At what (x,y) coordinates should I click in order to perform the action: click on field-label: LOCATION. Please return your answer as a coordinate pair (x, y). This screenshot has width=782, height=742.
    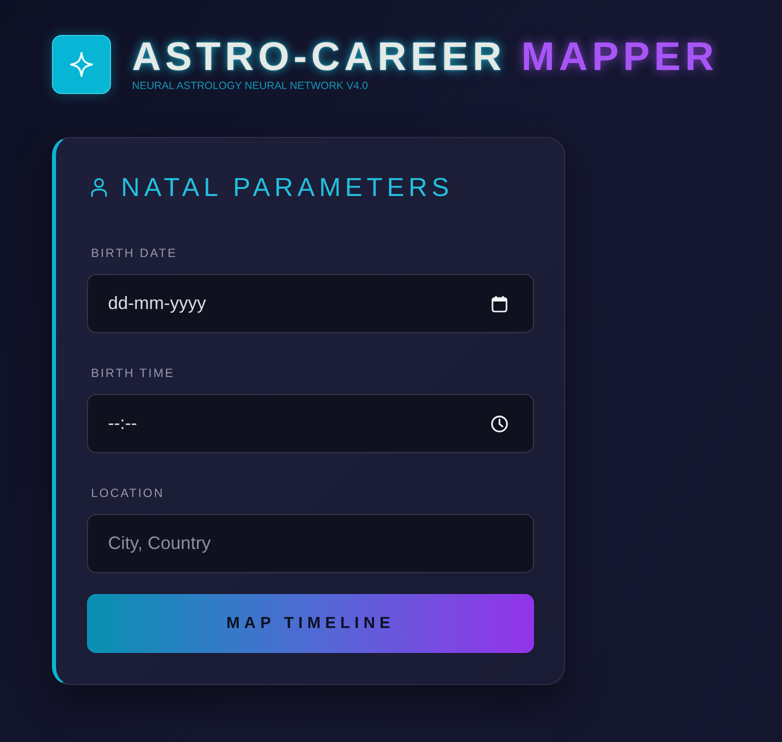
    Looking at the image, I should click on (127, 493).